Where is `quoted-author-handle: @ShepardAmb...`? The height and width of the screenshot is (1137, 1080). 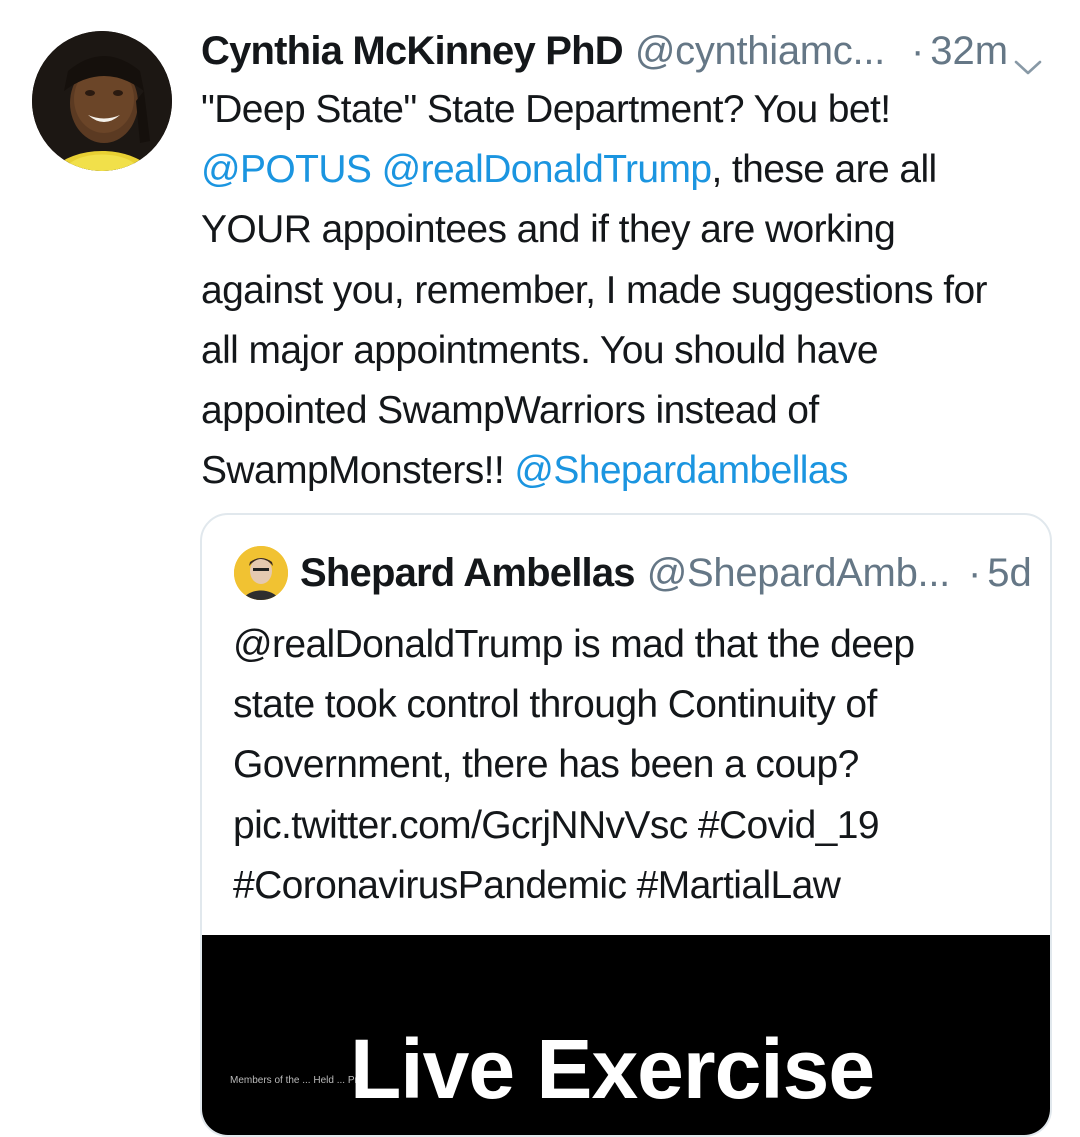
quoted-author-handle: @ShepardAmb... is located at coordinates (799, 573).